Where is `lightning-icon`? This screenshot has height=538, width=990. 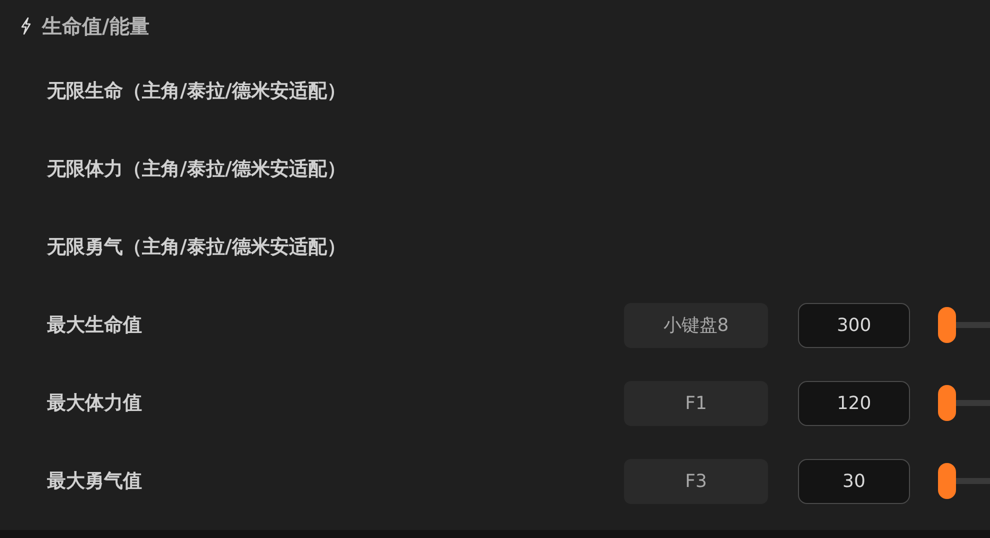
lightning-icon is located at coordinates (26, 26).